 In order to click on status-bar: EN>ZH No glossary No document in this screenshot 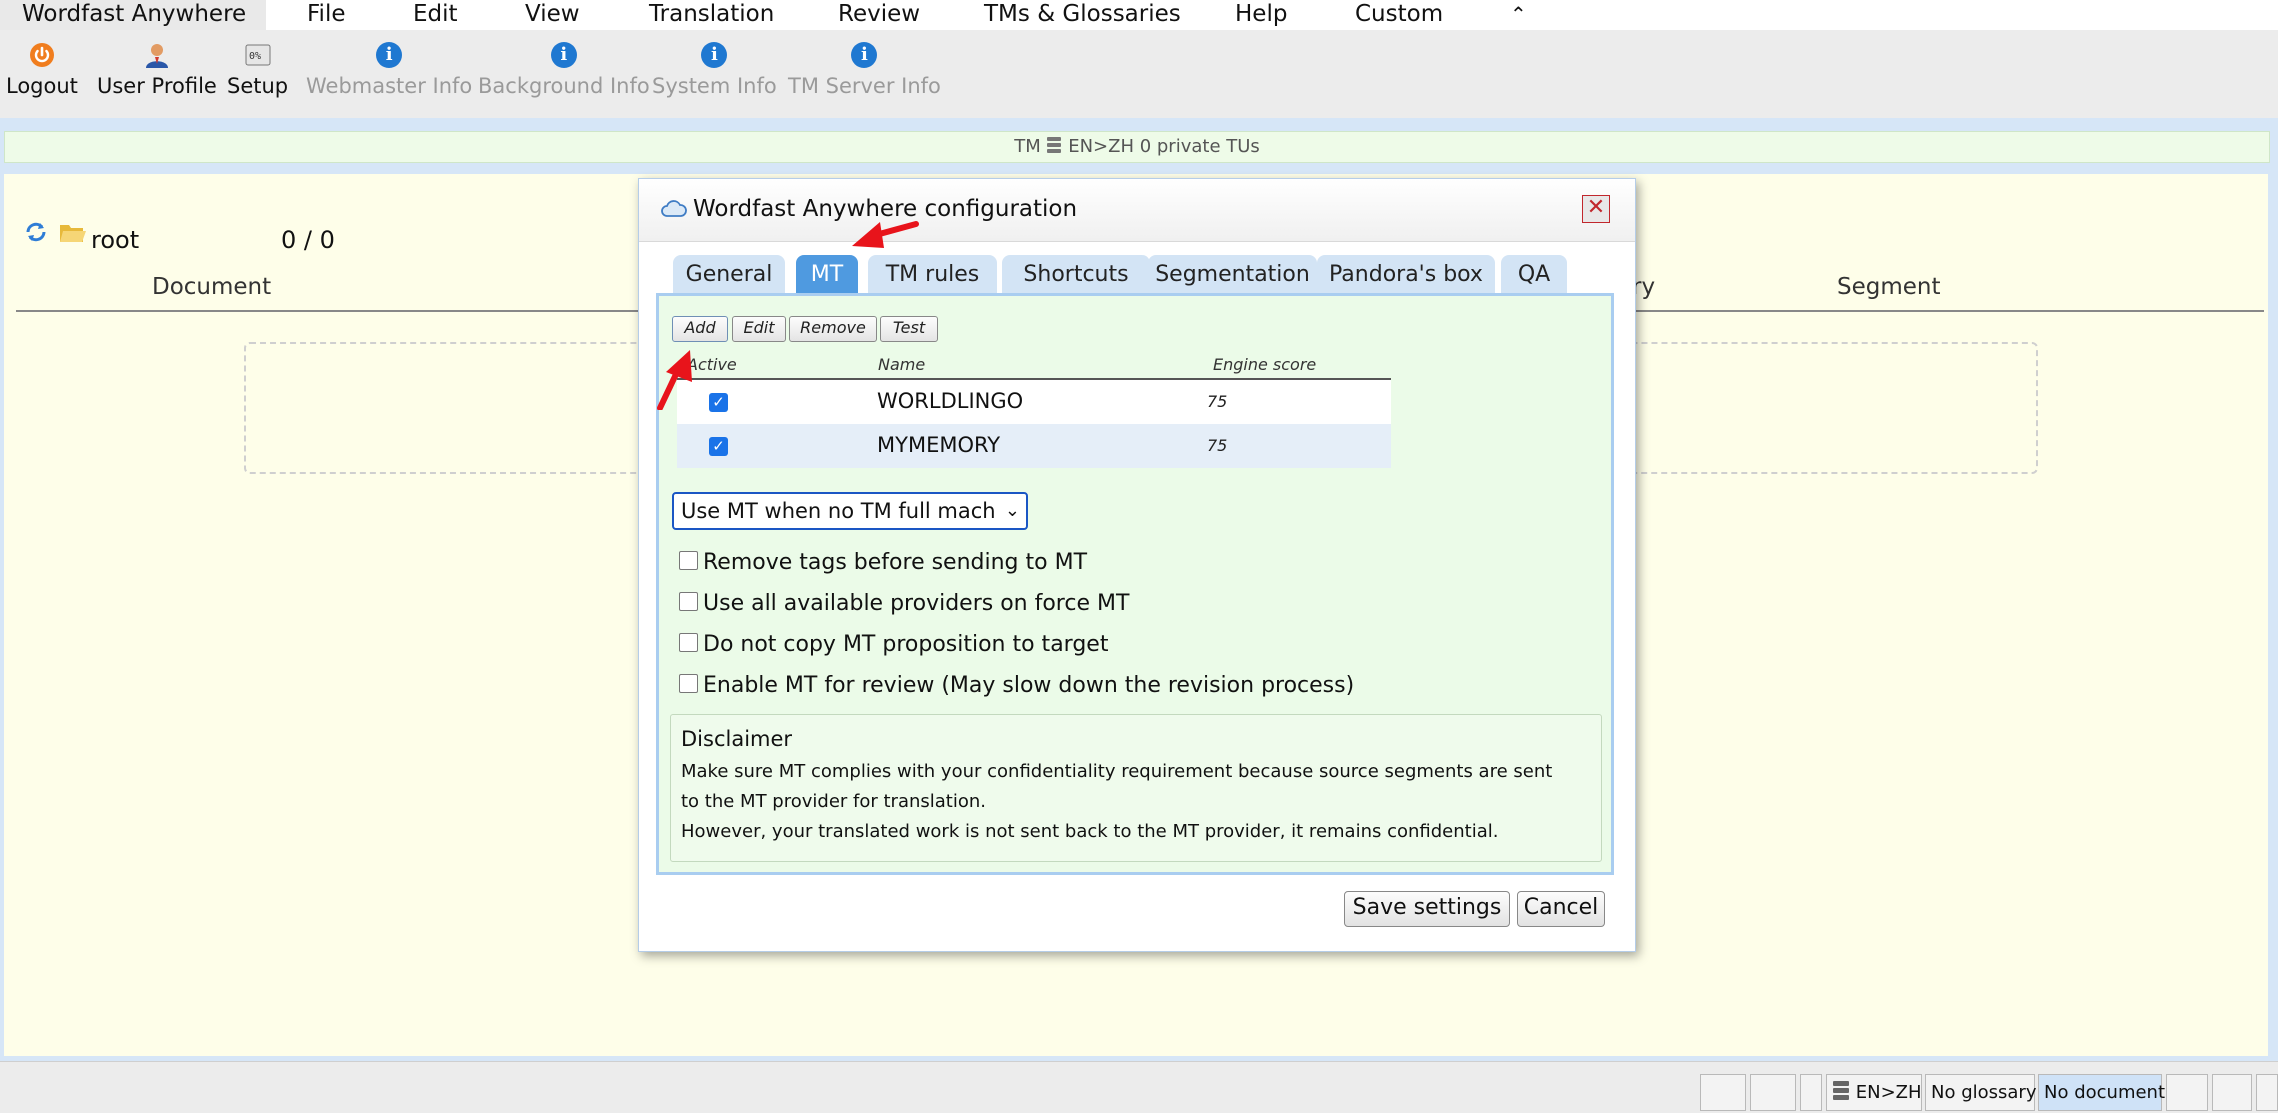, I will do `click(1139, 1087)`.